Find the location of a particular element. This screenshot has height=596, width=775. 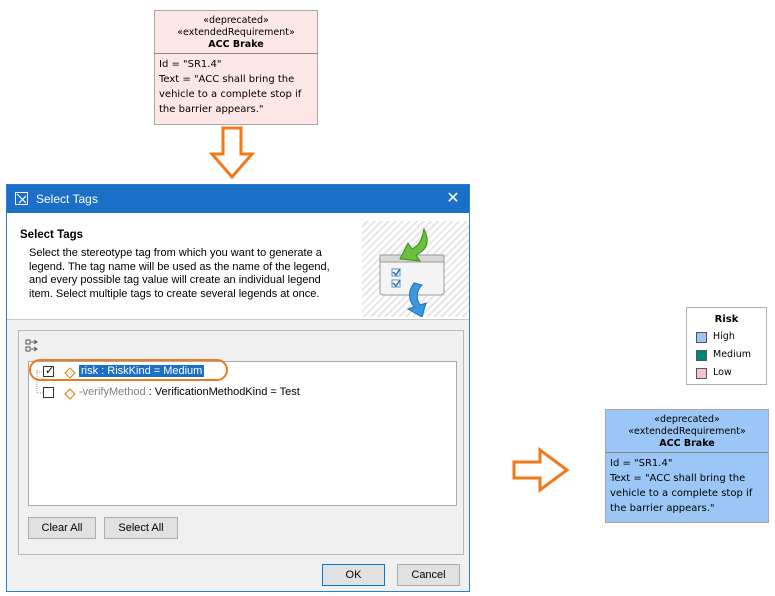

banner-illustration-icon is located at coordinates (415, 269).